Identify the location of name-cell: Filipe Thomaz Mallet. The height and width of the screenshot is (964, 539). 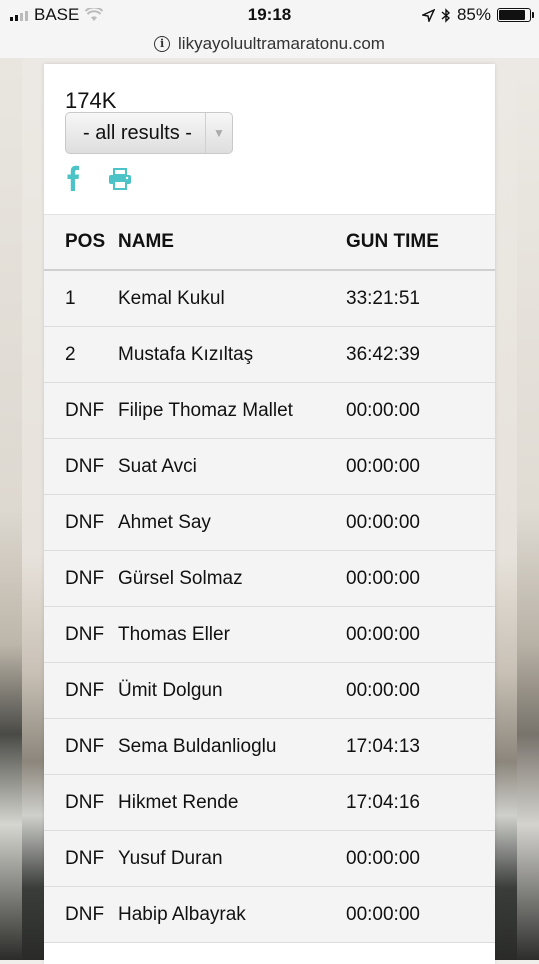
(205, 410).